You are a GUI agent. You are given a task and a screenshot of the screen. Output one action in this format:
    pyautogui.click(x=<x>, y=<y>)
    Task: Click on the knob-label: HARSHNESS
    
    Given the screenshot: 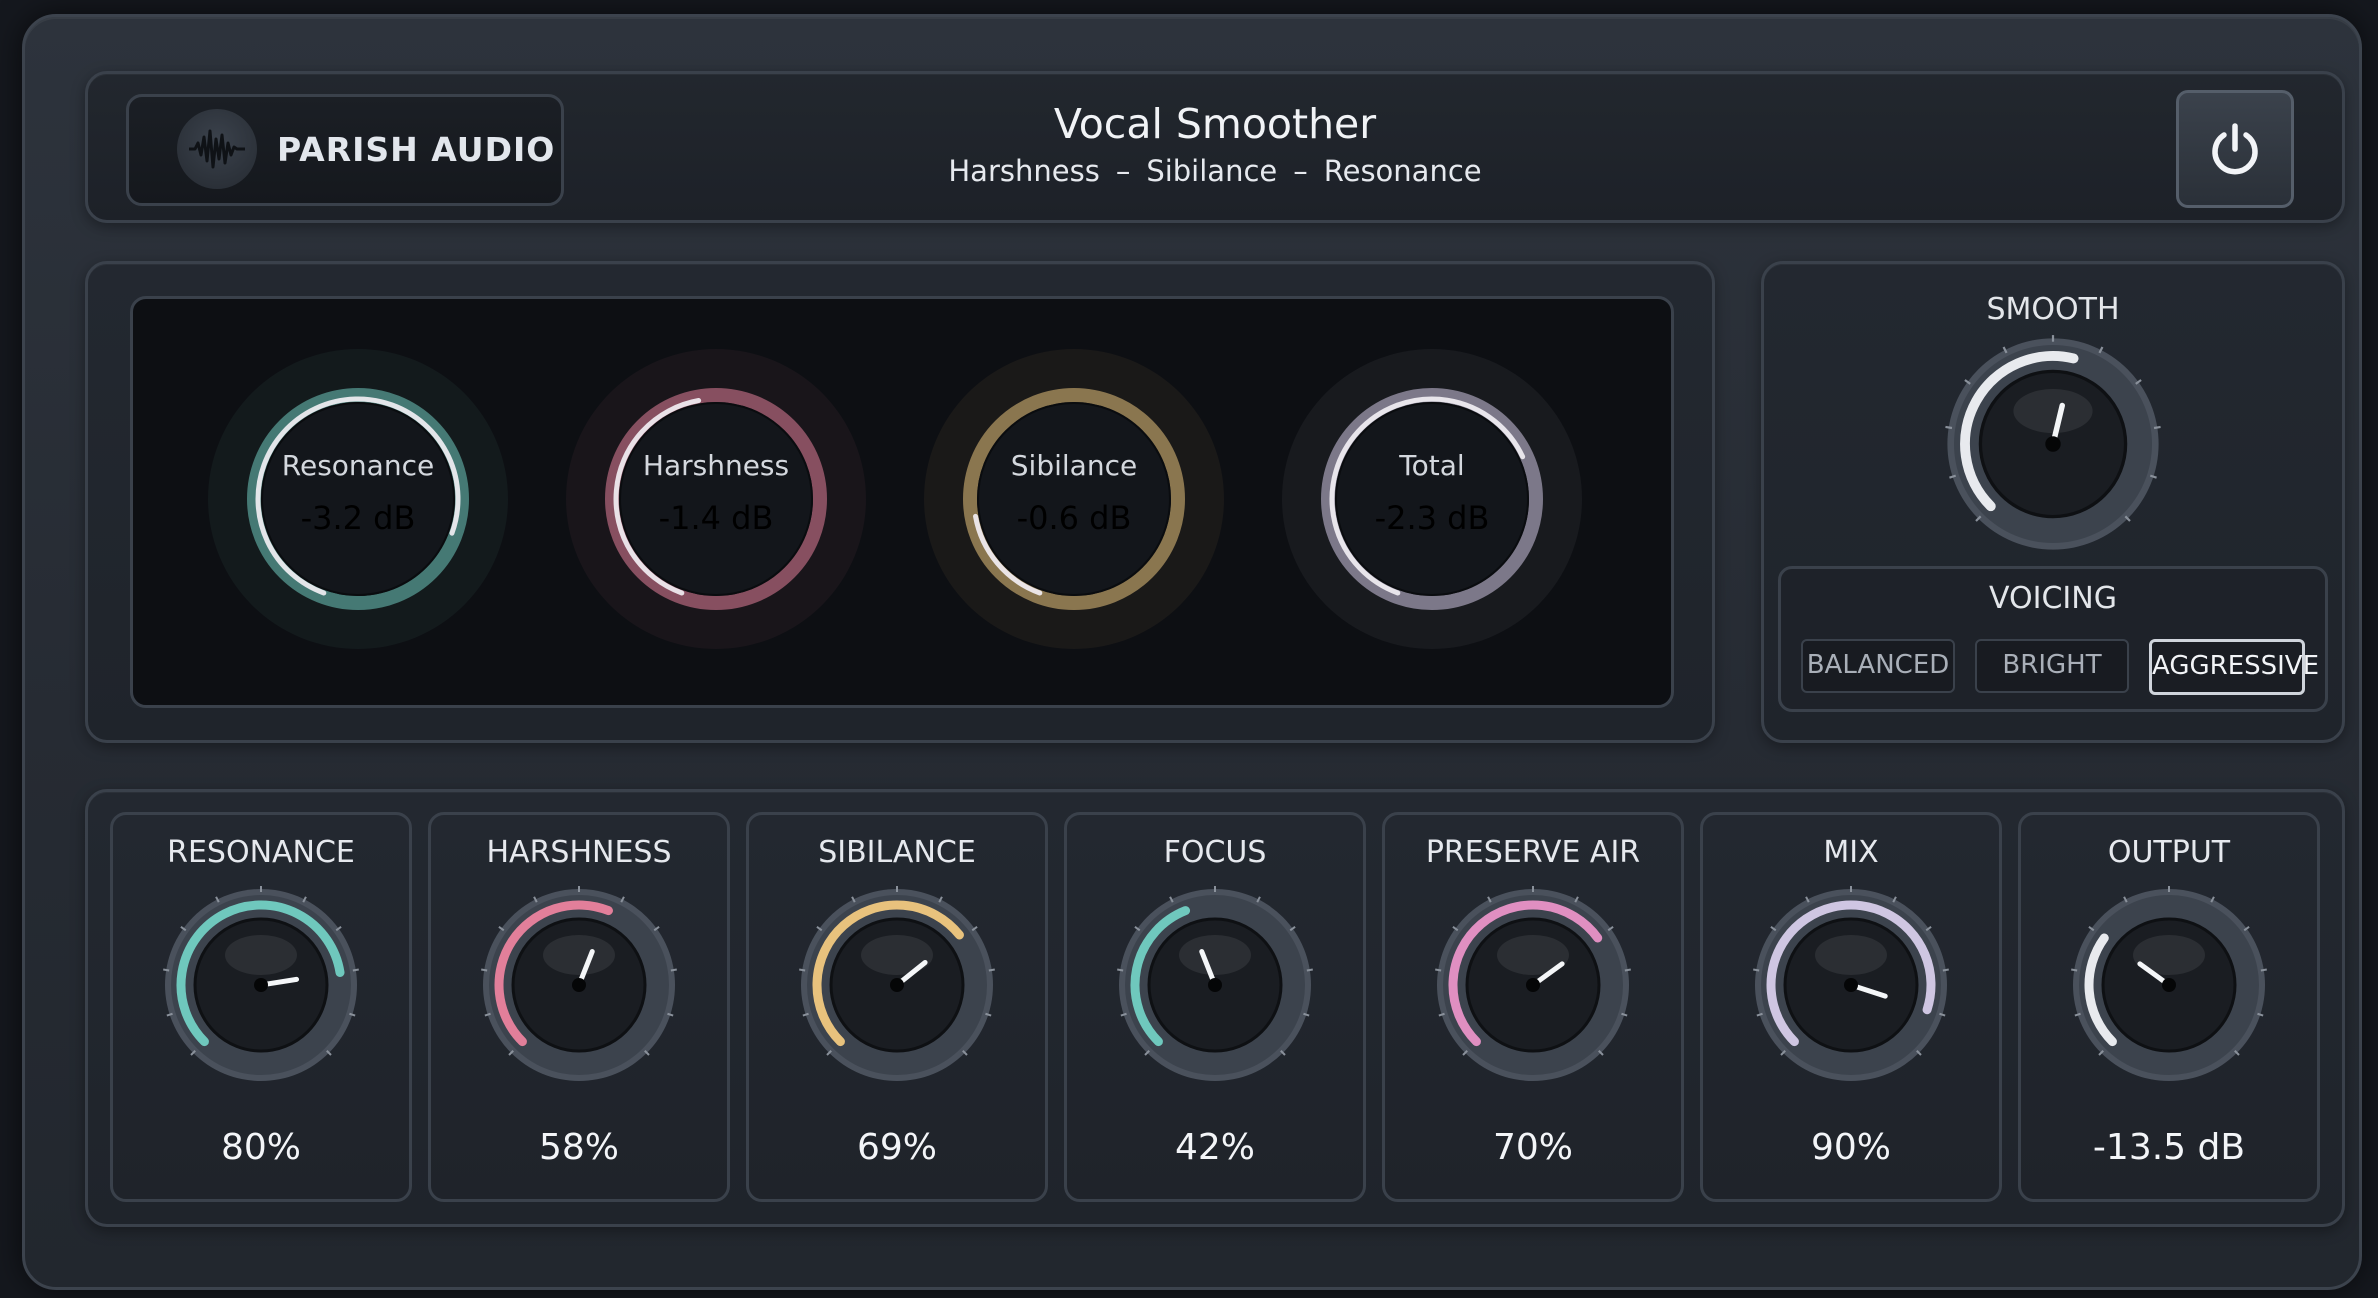 What is the action you would take?
    pyautogui.click(x=579, y=852)
    